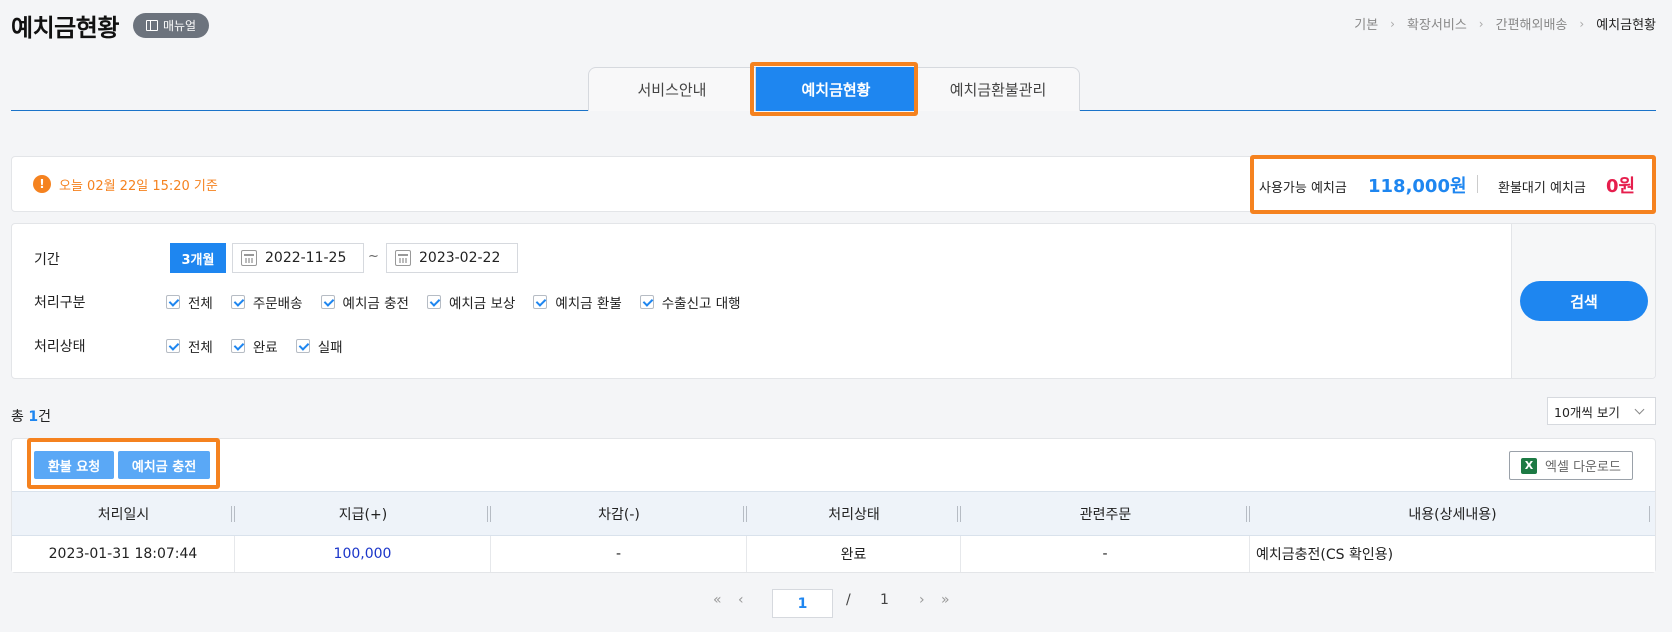  I want to click on highlight-box-balance, so click(1453, 184).